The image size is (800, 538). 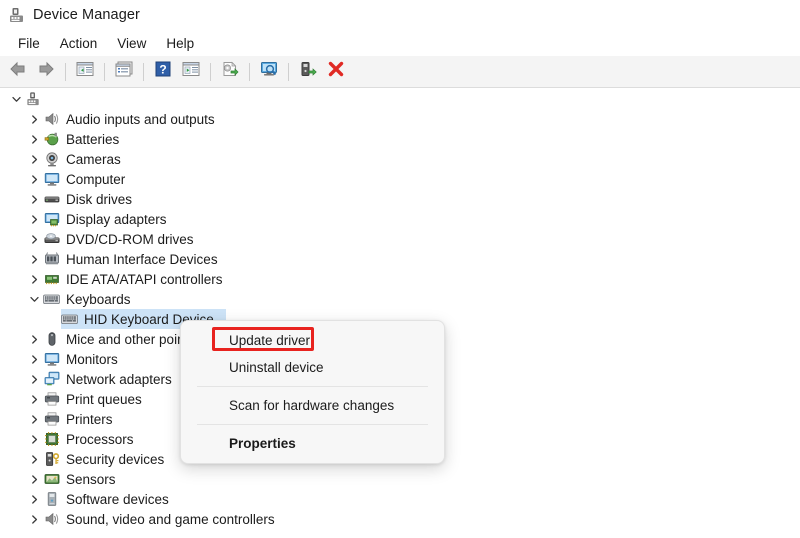 I want to click on action-pane-icon, so click(x=191, y=71).